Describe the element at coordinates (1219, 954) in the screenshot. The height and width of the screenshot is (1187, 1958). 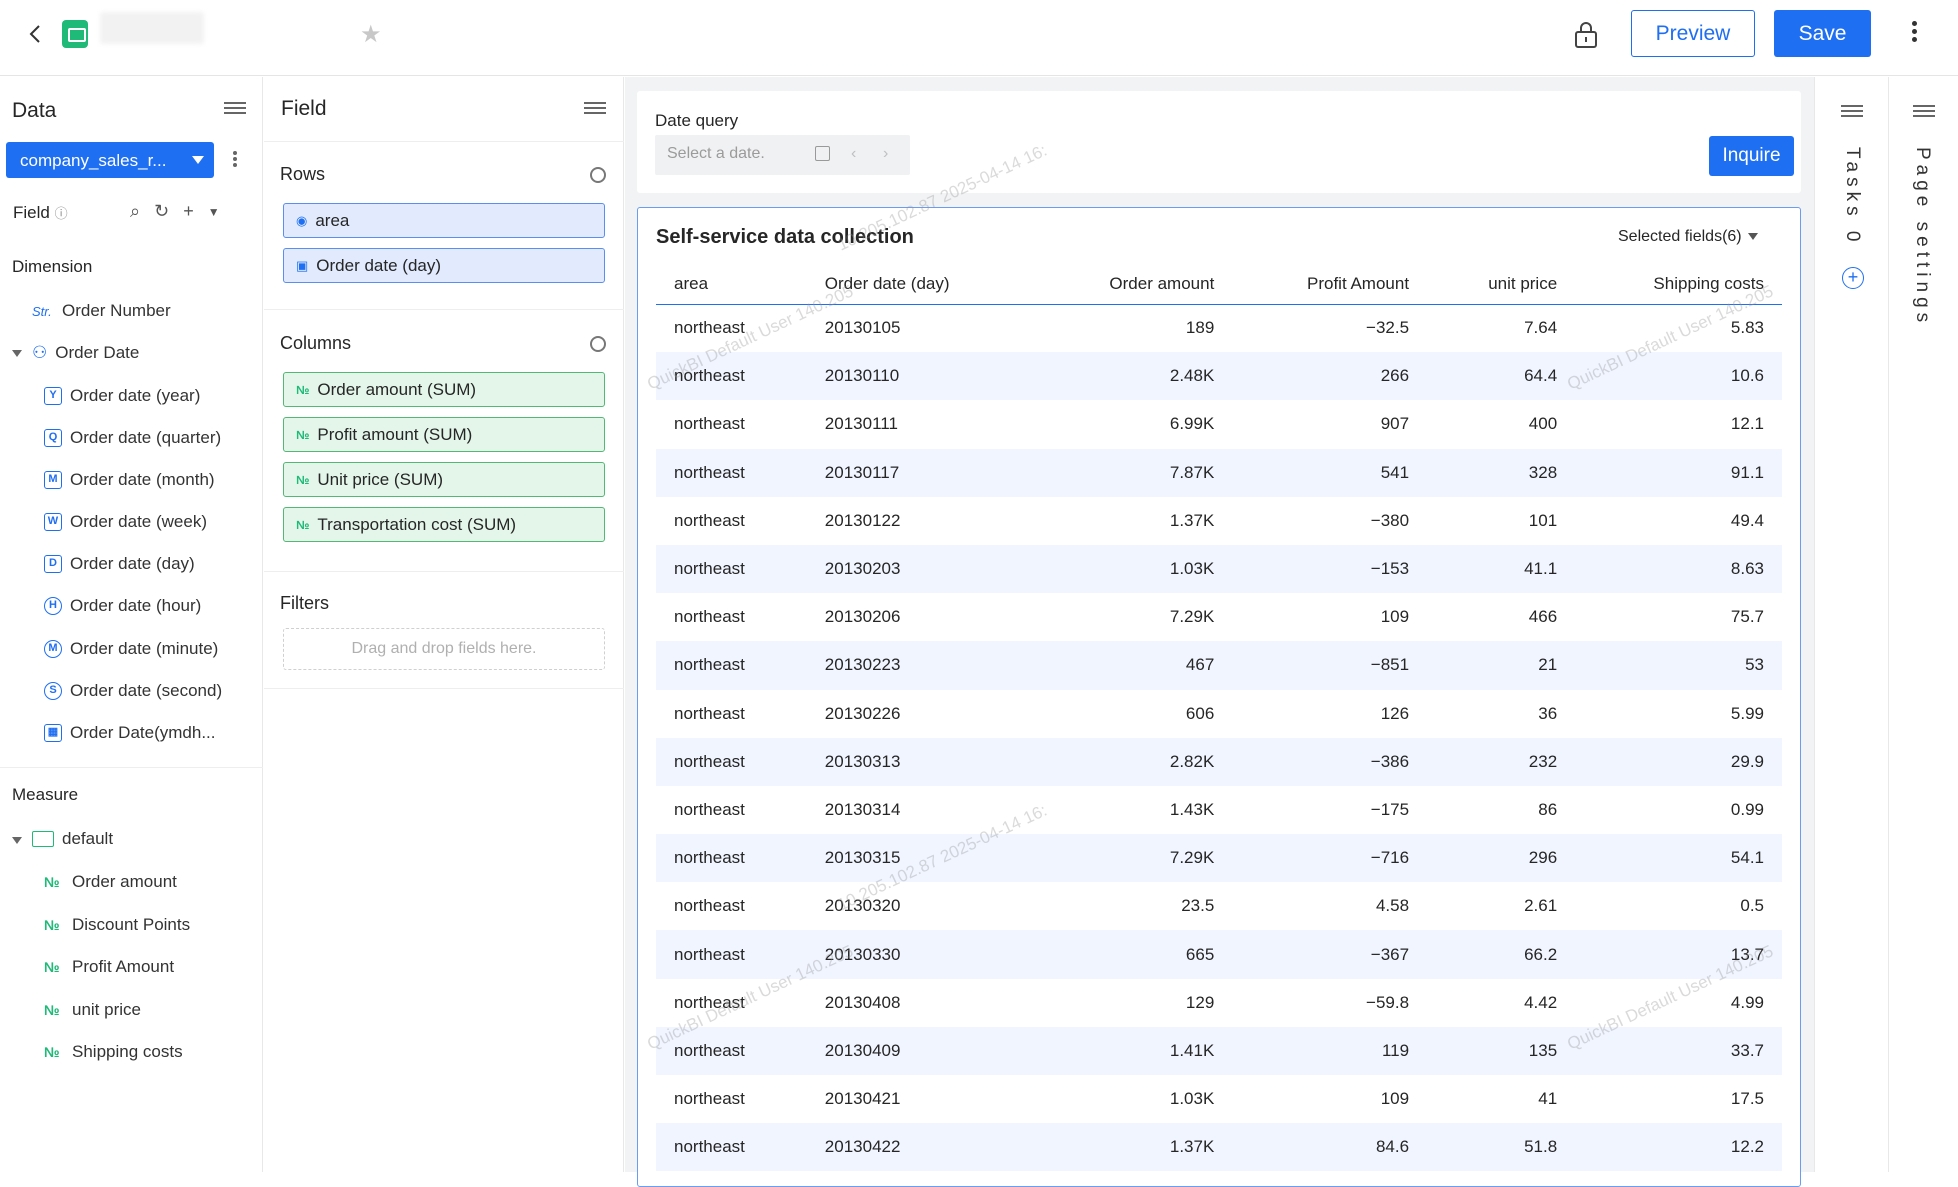
I see `table-row: northeast 20130330 665 −367 66.2 13.7` at that location.